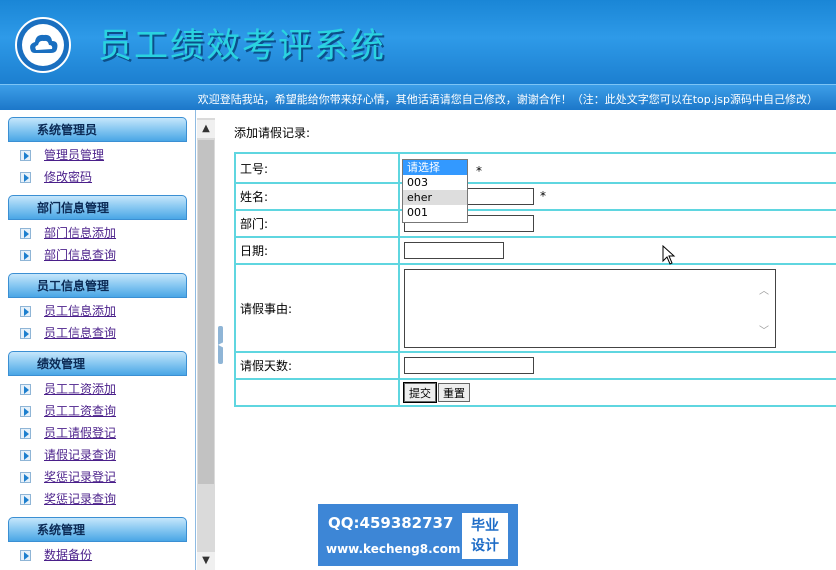 The image size is (836, 570). I want to click on form-row-date: 日期:, so click(535, 250).